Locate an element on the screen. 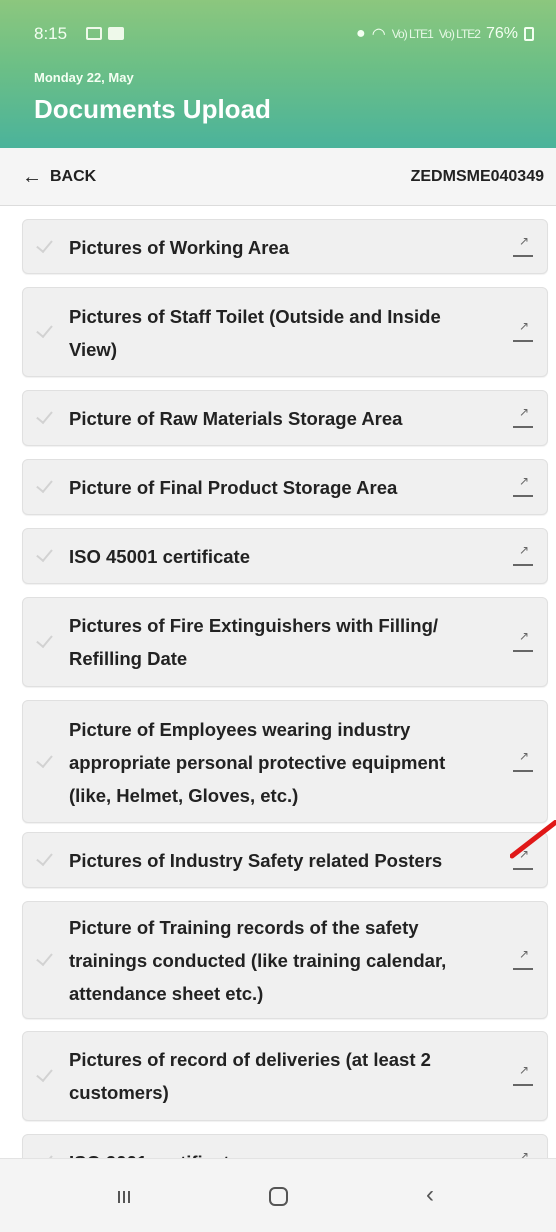 This screenshot has height=1232, width=556. mail-icon is located at coordinates (94, 33).